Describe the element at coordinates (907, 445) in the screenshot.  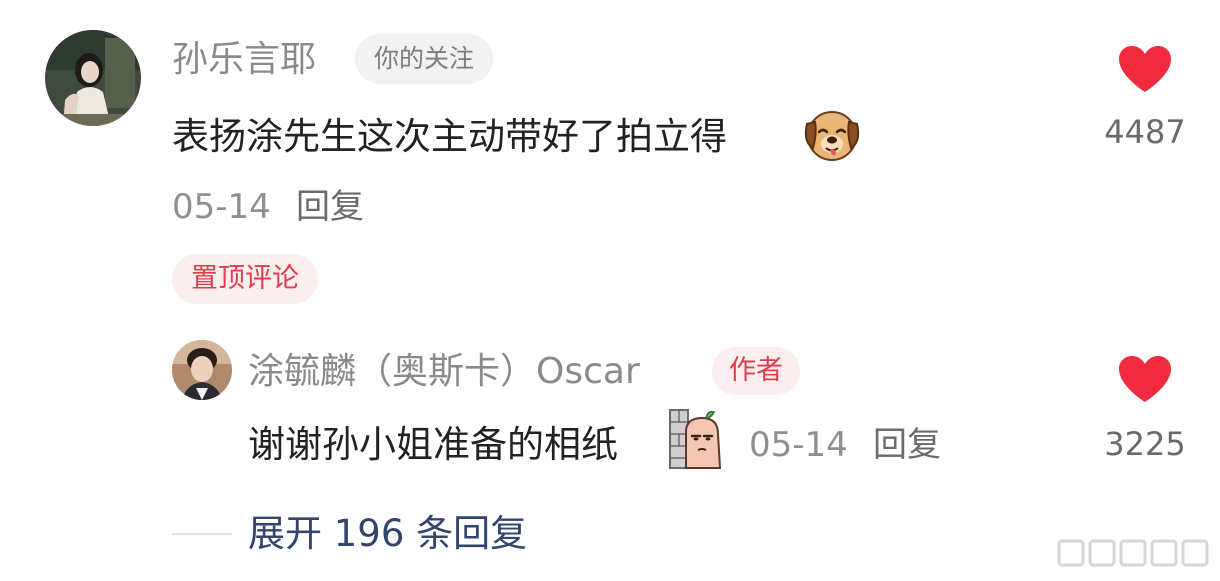
I see `reply-reply-button: 回复` at that location.